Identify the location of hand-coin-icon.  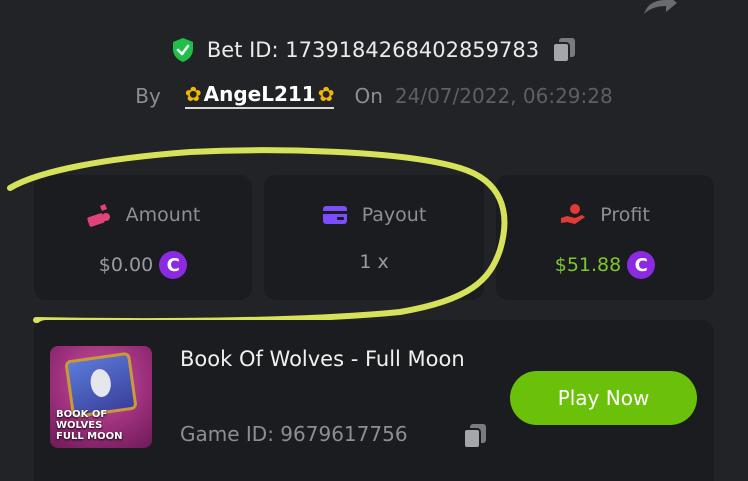
(573, 214).